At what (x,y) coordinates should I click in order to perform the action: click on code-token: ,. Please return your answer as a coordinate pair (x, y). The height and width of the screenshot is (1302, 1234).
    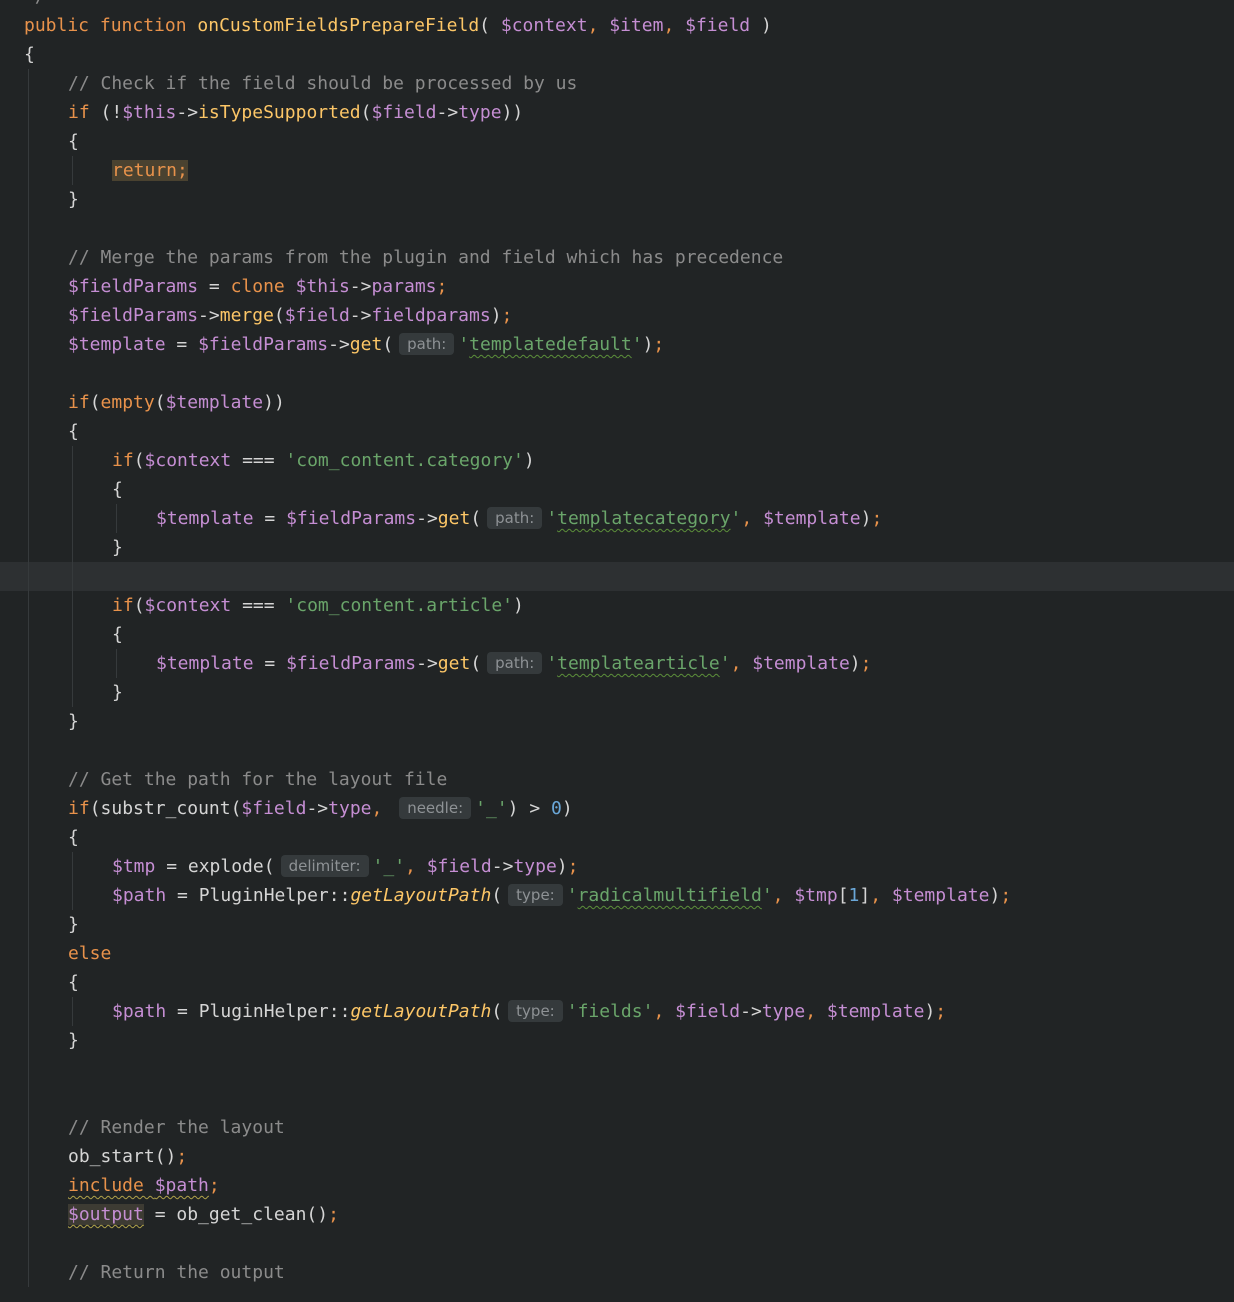
    Looking at the image, I should click on (598, 25).